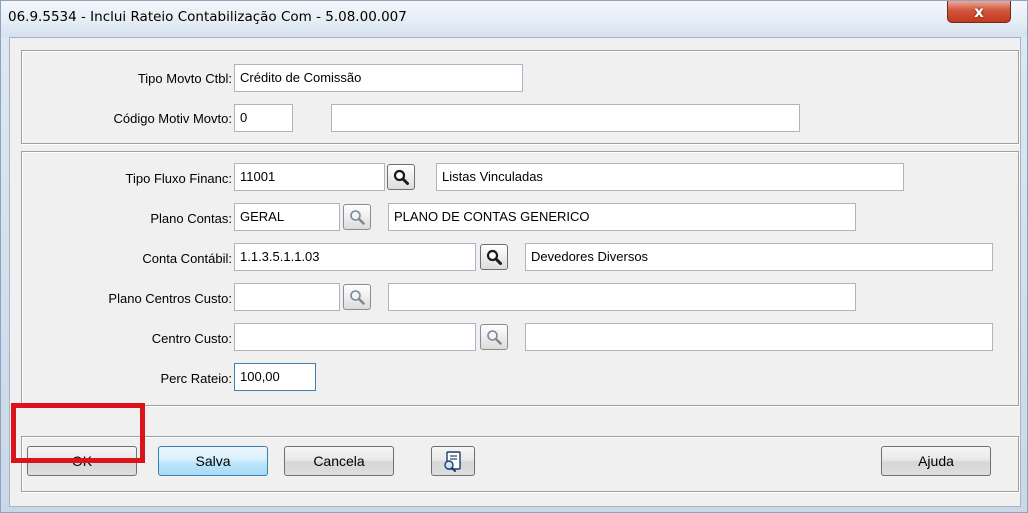 Image resolution: width=1028 pixels, height=513 pixels. What do you see at coordinates (287, 217) in the screenshot?
I see `plano-contas-field: GERAL` at bounding box center [287, 217].